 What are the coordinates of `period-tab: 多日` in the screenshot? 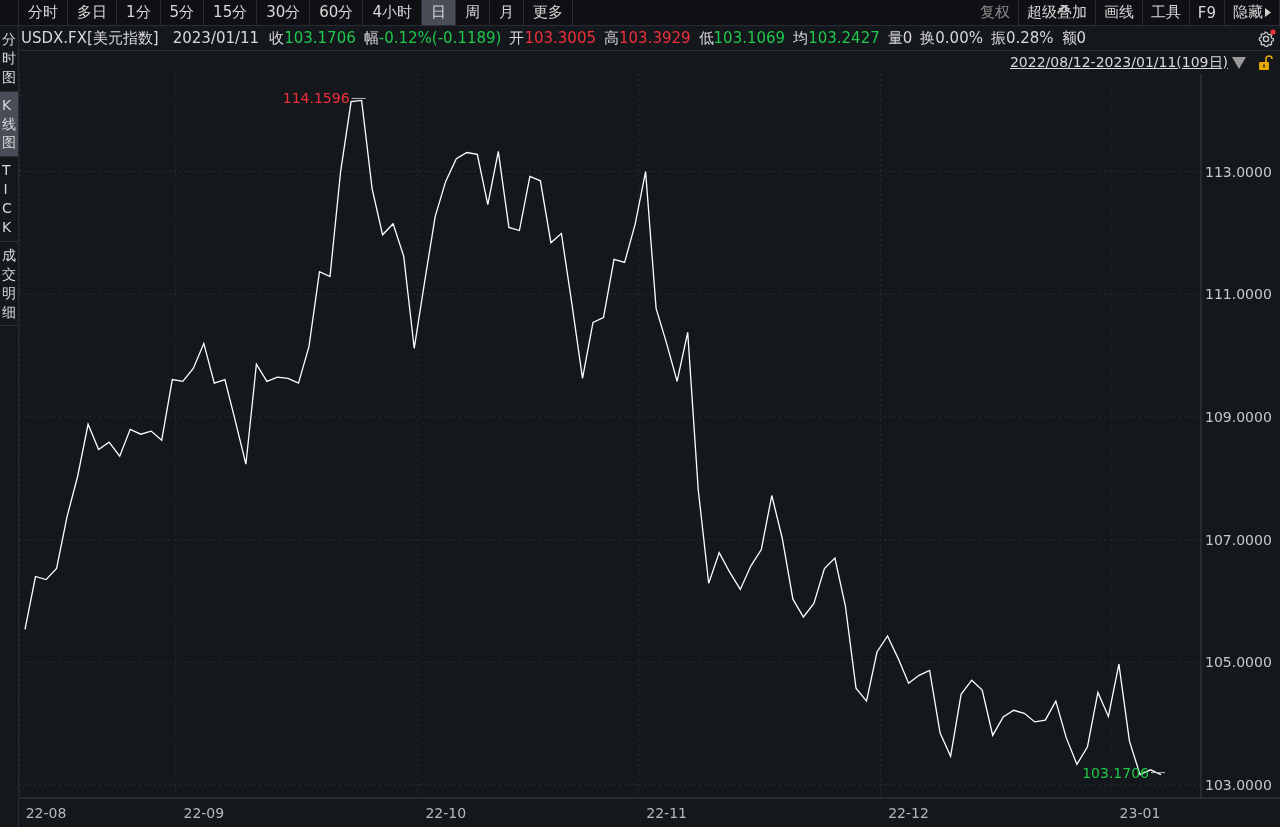 It's located at (92, 12).